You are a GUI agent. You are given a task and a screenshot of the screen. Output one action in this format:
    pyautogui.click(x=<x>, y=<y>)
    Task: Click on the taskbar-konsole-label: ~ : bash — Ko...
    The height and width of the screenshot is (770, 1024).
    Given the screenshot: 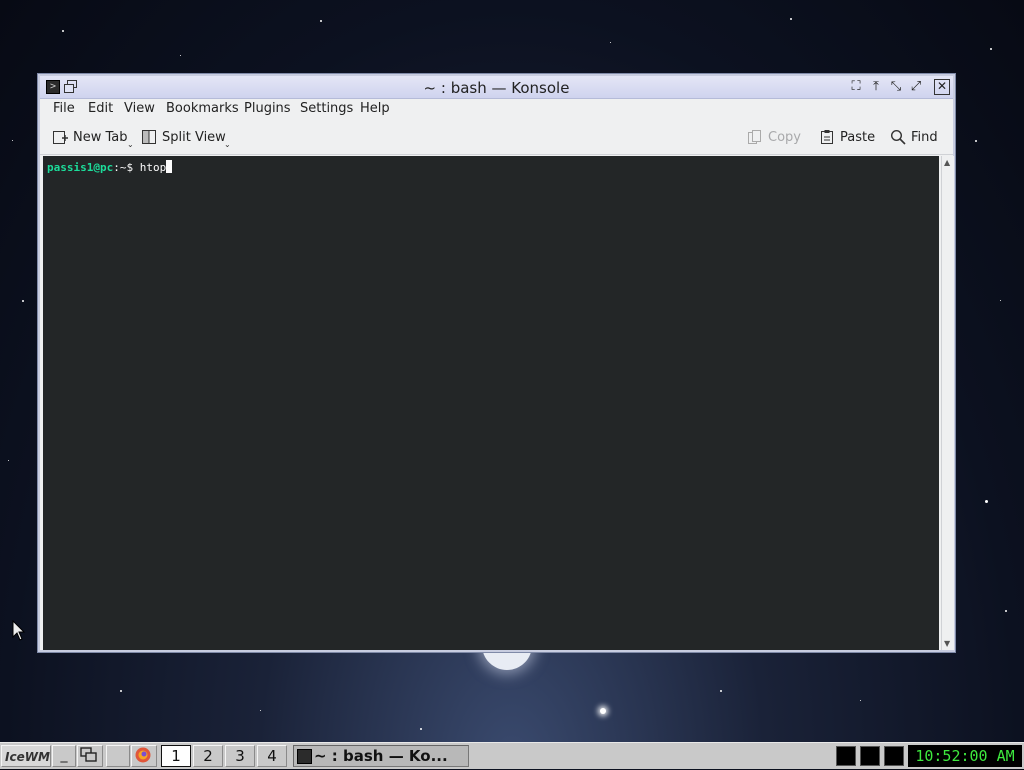 What is the action you would take?
    pyautogui.click(x=381, y=756)
    